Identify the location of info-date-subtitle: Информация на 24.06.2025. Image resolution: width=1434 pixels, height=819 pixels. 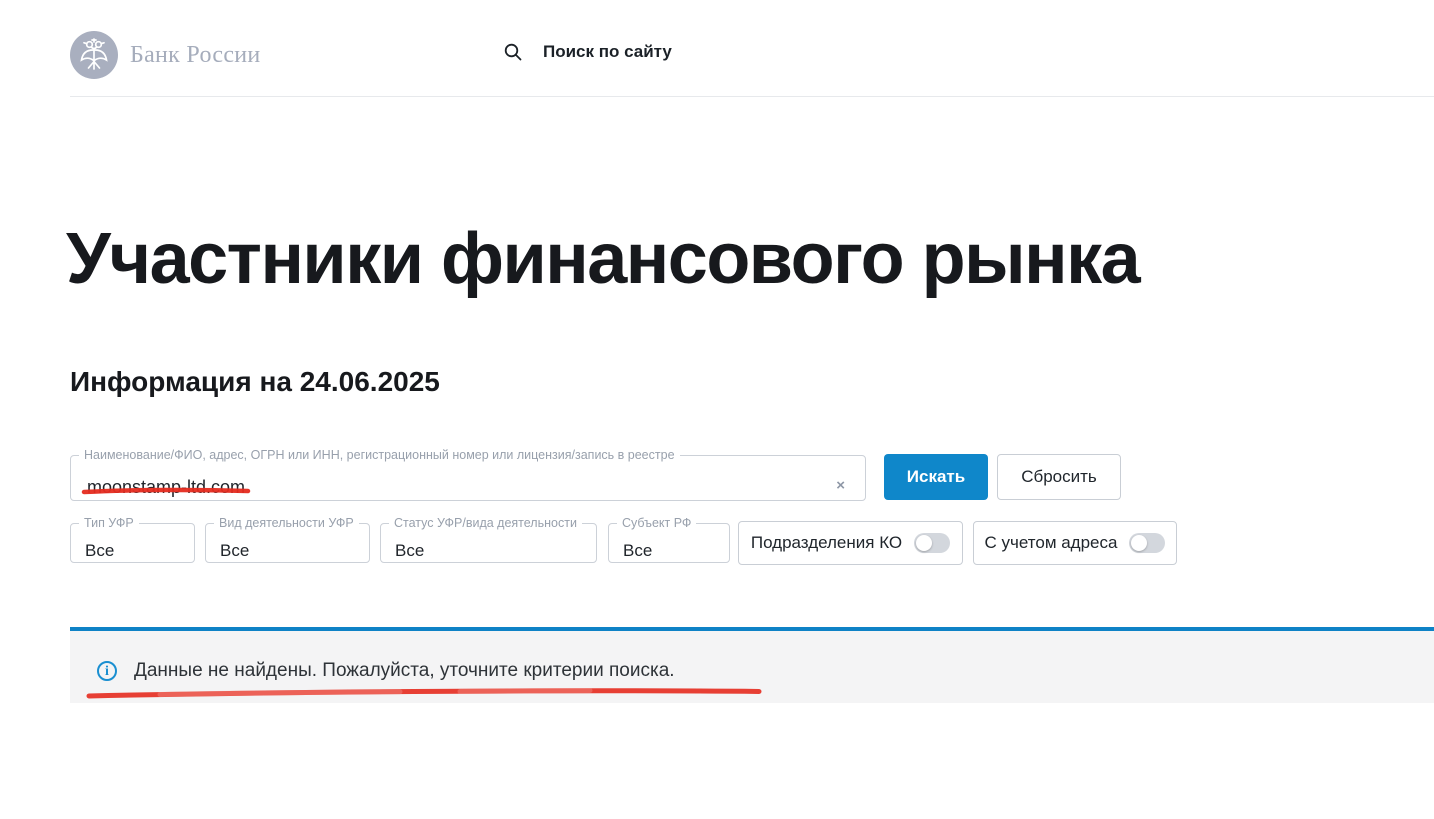
(255, 381).